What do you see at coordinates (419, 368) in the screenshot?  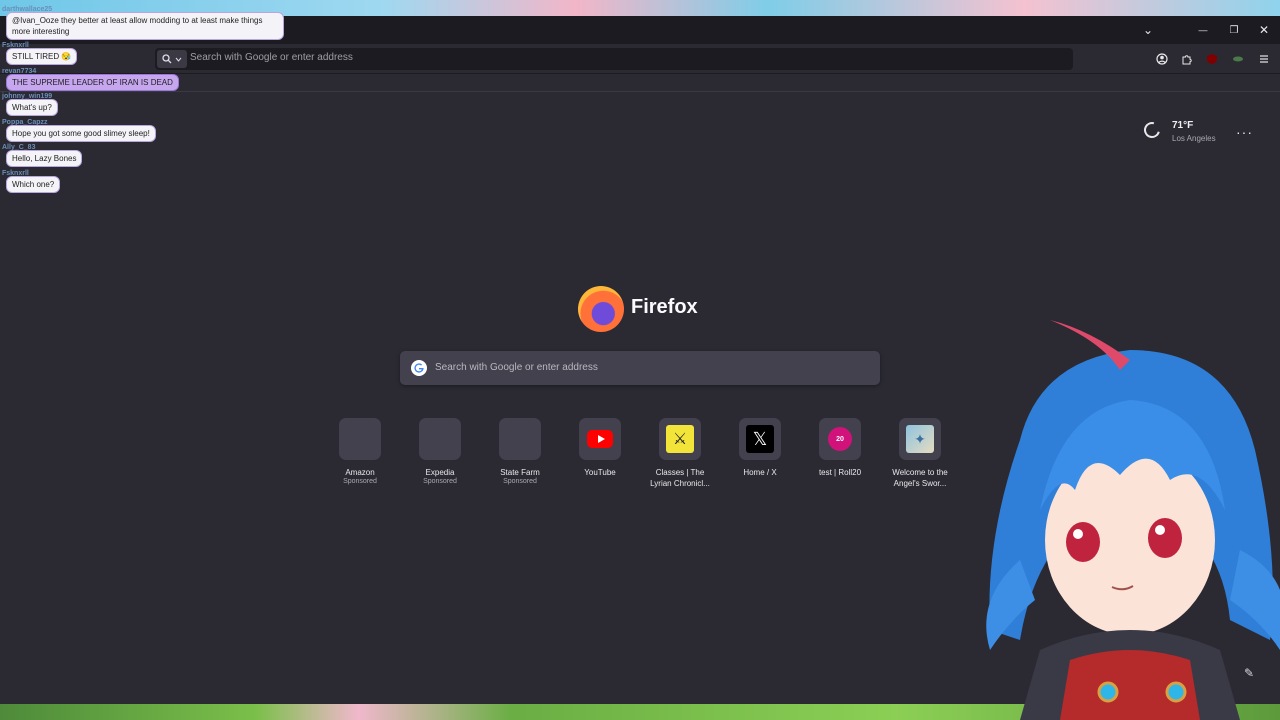 I see `google-icon` at bounding box center [419, 368].